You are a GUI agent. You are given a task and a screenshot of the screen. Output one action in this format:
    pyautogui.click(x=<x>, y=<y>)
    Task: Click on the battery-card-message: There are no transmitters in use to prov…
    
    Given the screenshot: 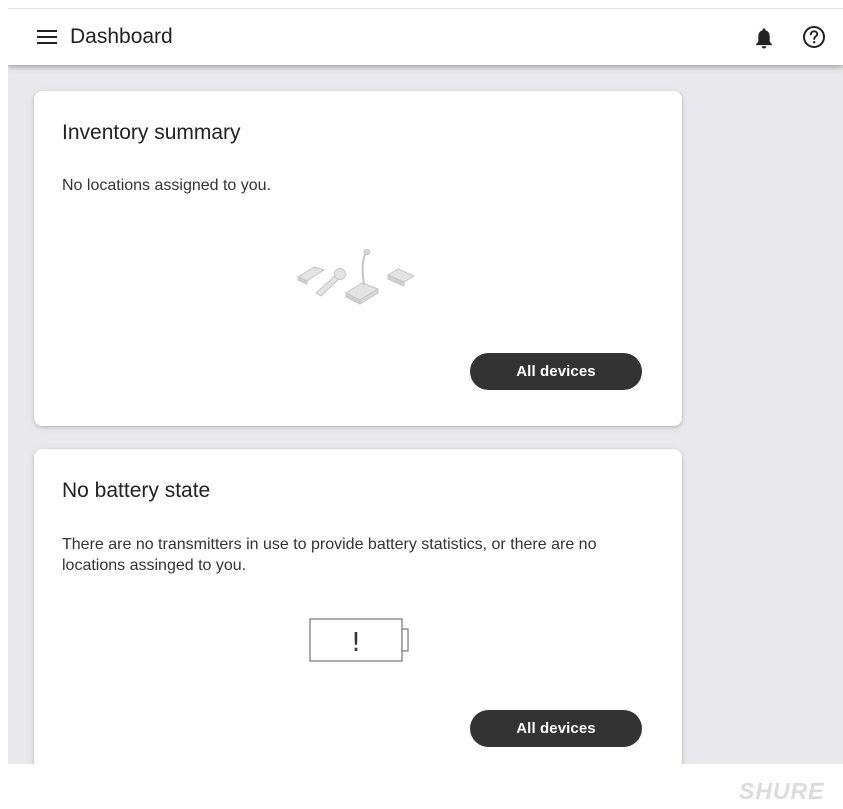 What is the action you would take?
    pyautogui.click(x=329, y=555)
    